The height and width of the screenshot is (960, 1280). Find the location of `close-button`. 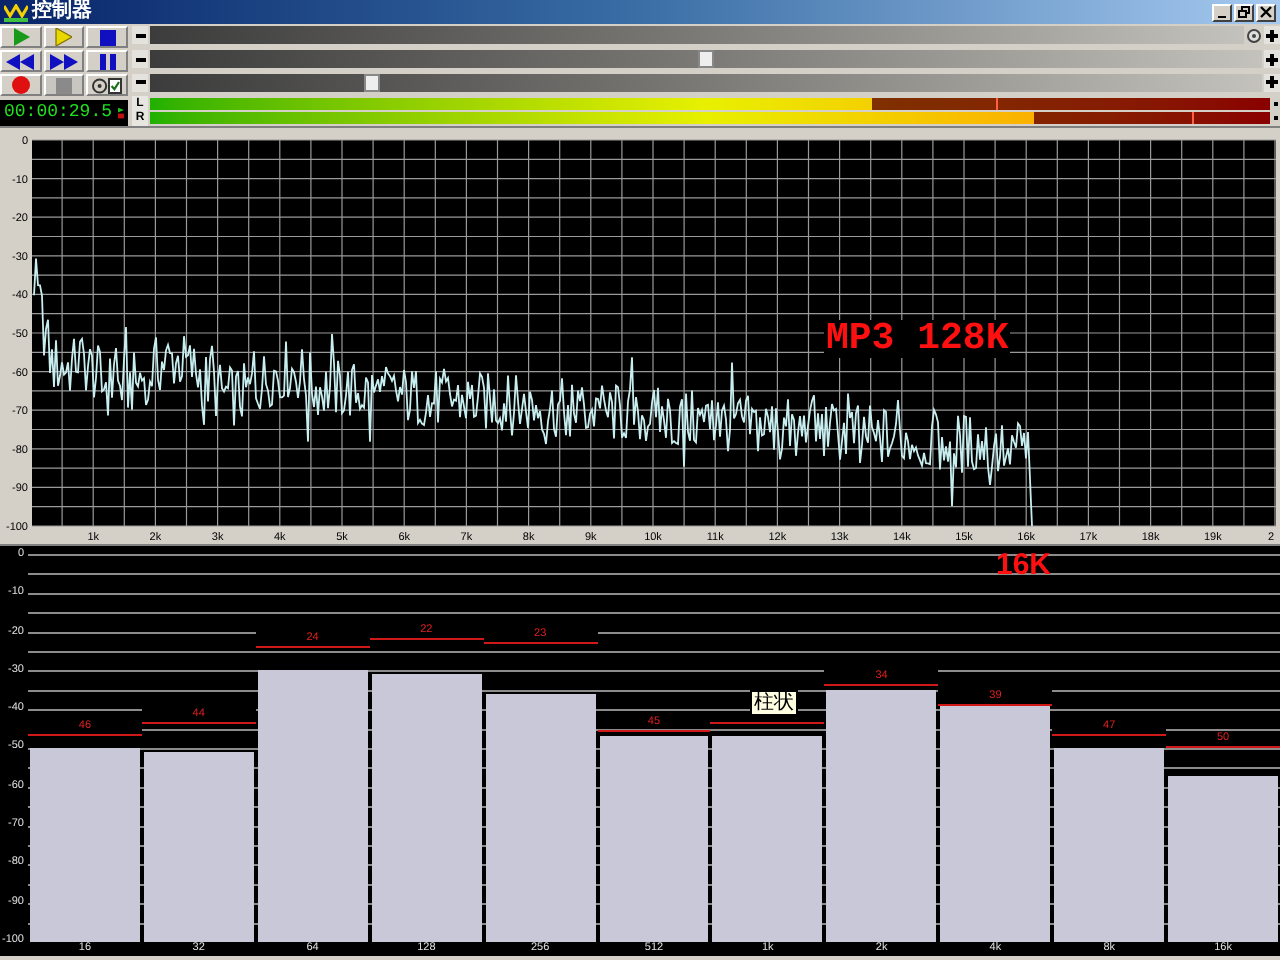

close-button is located at coordinates (1266, 12).